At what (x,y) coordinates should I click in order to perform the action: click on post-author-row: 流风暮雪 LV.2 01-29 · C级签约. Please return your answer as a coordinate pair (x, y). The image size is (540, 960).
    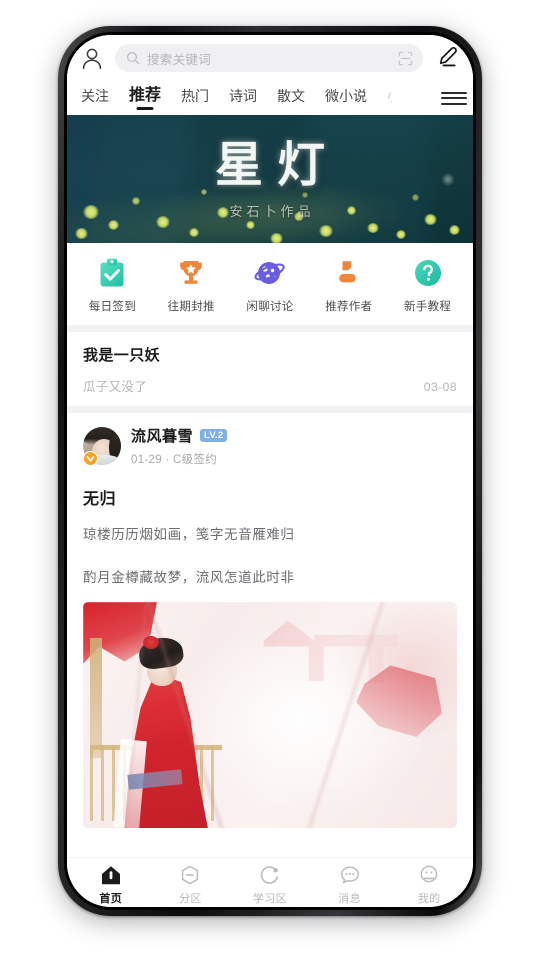
    Looking at the image, I should click on (270, 446).